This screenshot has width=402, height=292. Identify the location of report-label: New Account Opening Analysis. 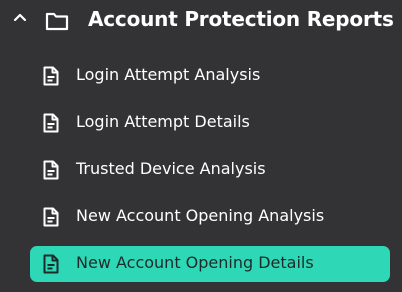
(200, 215).